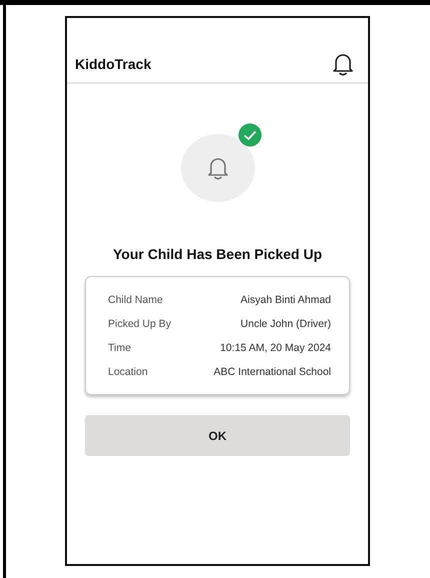  Describe the element at coordinates (272, 372) in the screenshot. I see `detail-value: ABC International School` at that location.